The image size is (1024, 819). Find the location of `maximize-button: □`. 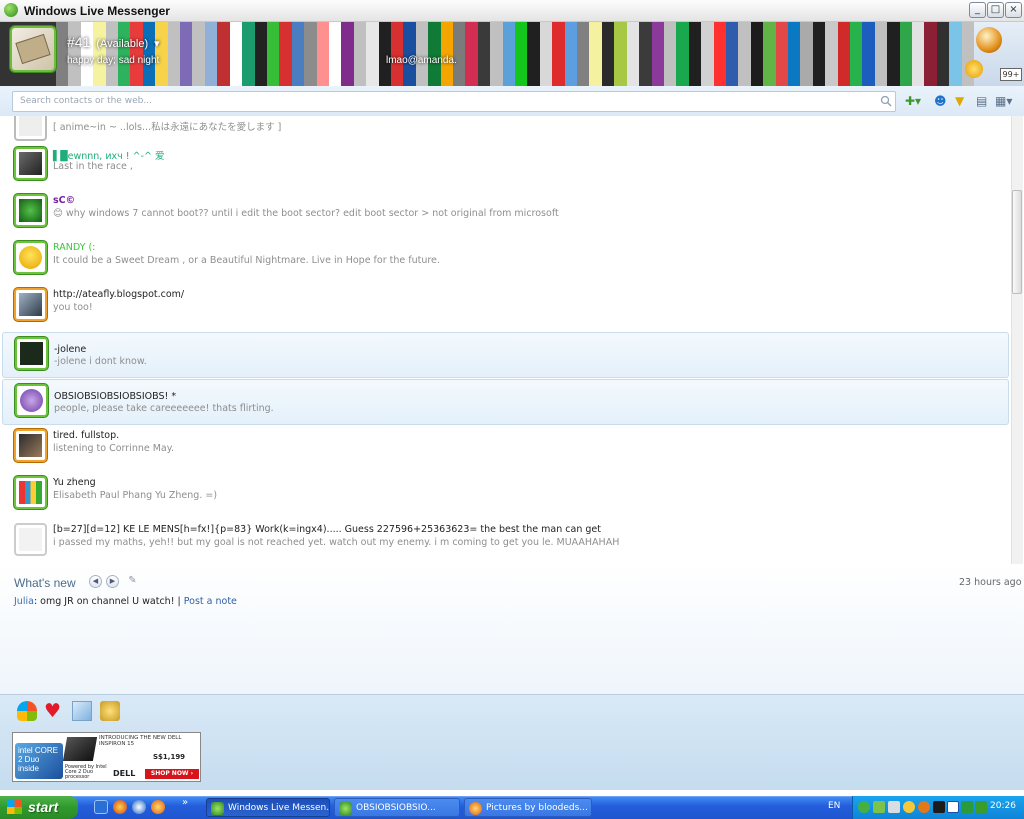

maximize-button: □ is located at coordinates (995, 10).